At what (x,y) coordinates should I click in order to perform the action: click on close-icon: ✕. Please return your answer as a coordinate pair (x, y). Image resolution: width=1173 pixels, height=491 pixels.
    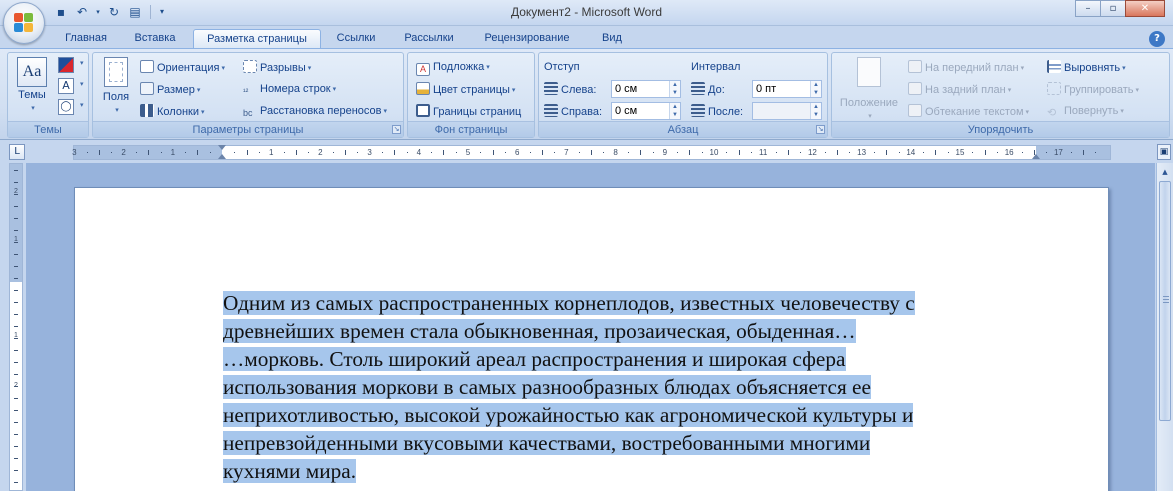
    Looking at the image, I should click on (1145, 8).